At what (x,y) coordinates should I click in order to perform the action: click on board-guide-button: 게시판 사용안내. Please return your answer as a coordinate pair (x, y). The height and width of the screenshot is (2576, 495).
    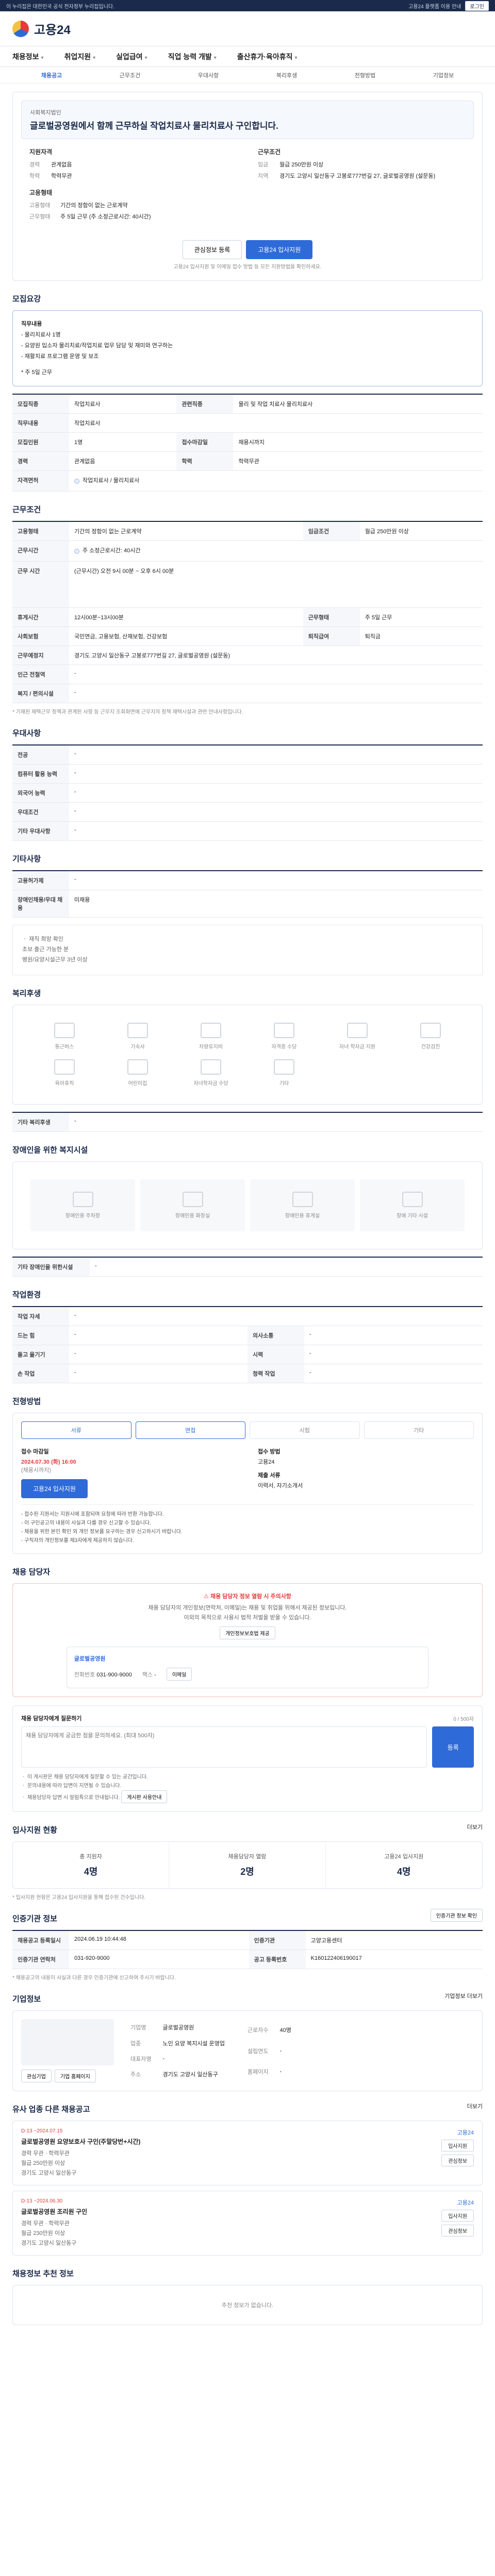
    Looking at the image, I should click on (144, 1797).